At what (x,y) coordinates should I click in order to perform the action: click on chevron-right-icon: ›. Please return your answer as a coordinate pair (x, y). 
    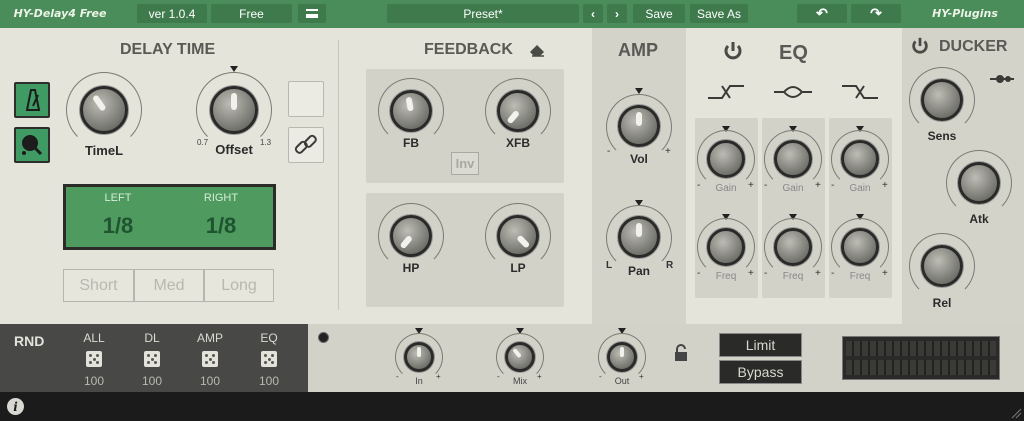
    Looking at the image, I should click on (617, 13).